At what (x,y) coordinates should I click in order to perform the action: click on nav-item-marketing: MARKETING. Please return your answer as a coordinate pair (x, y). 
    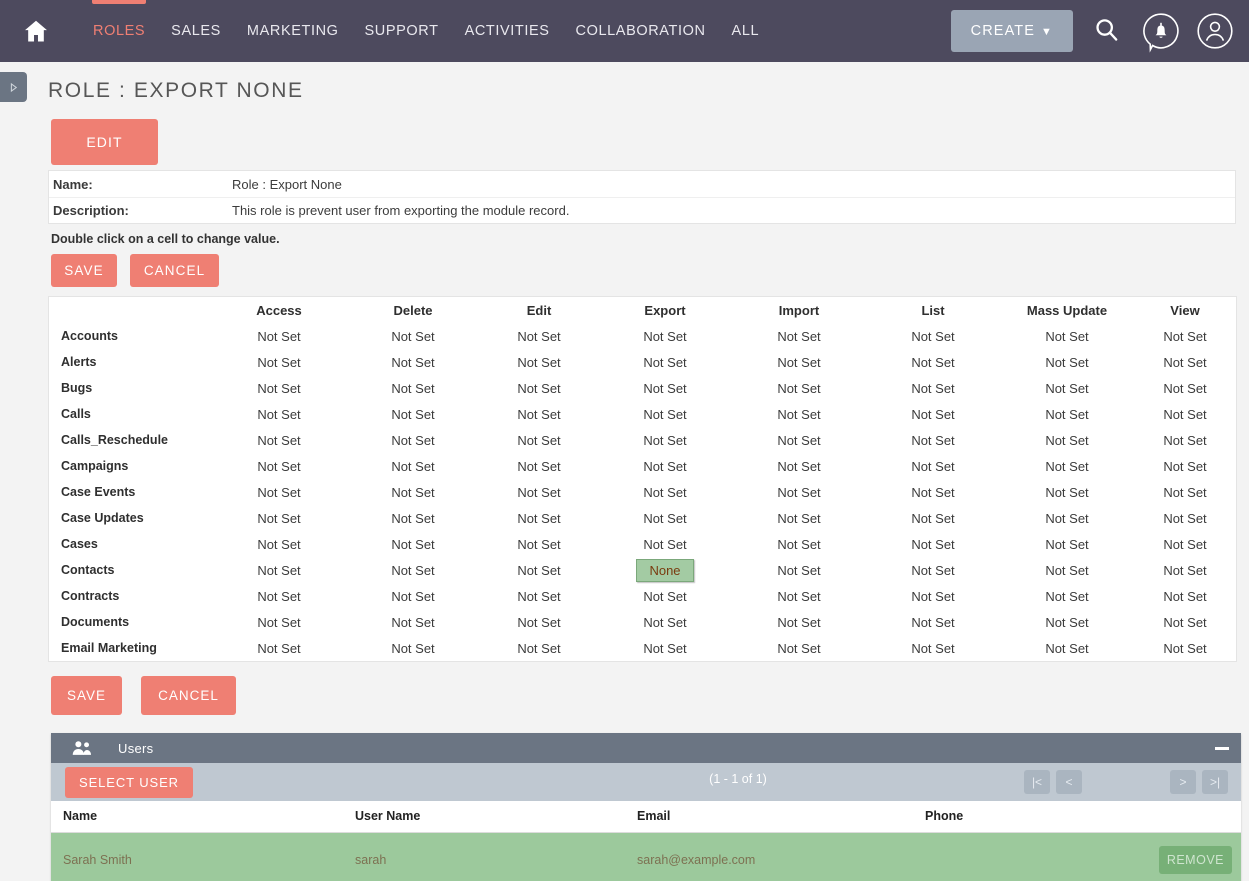
    Looking at the image, I should click on (293, 31).